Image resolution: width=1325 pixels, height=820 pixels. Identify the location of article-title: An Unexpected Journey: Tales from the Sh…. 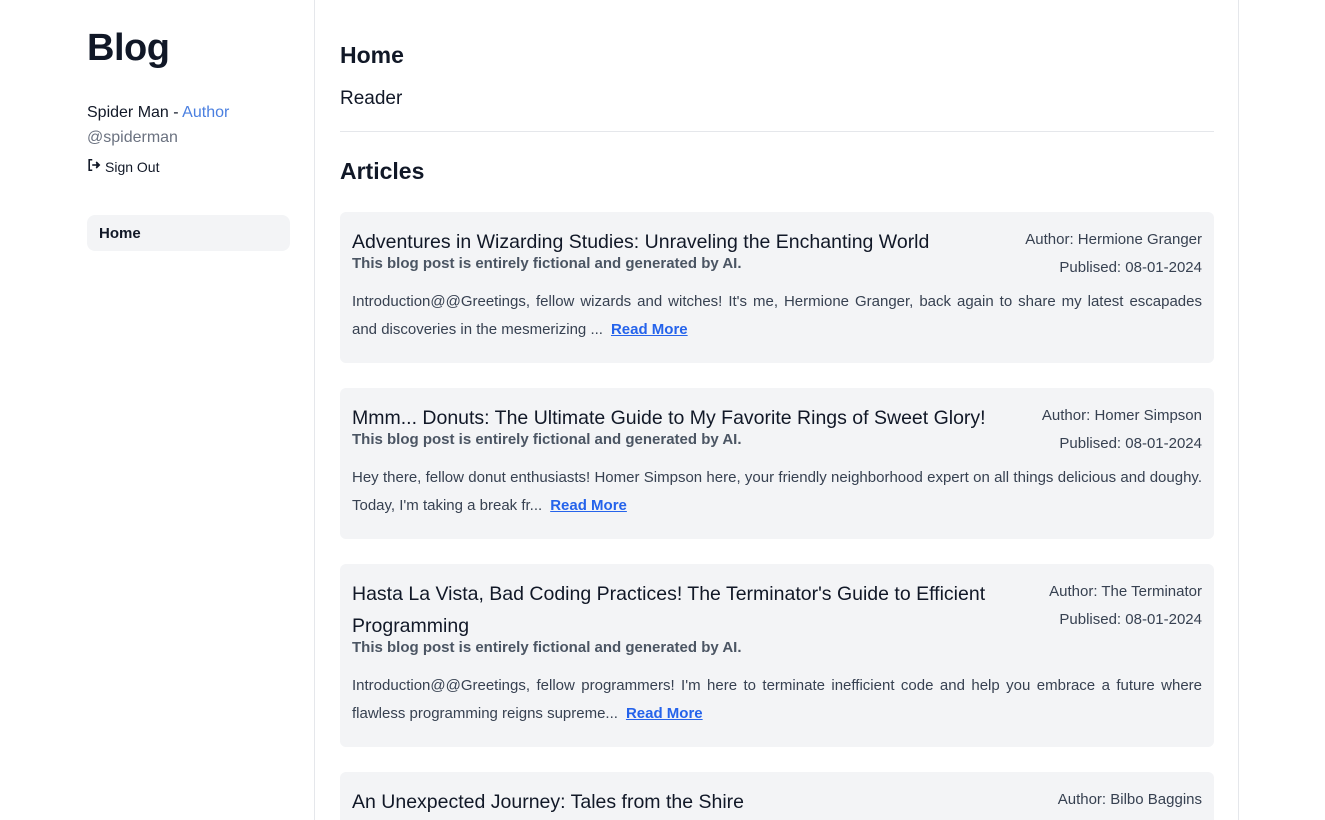
(548, 802).